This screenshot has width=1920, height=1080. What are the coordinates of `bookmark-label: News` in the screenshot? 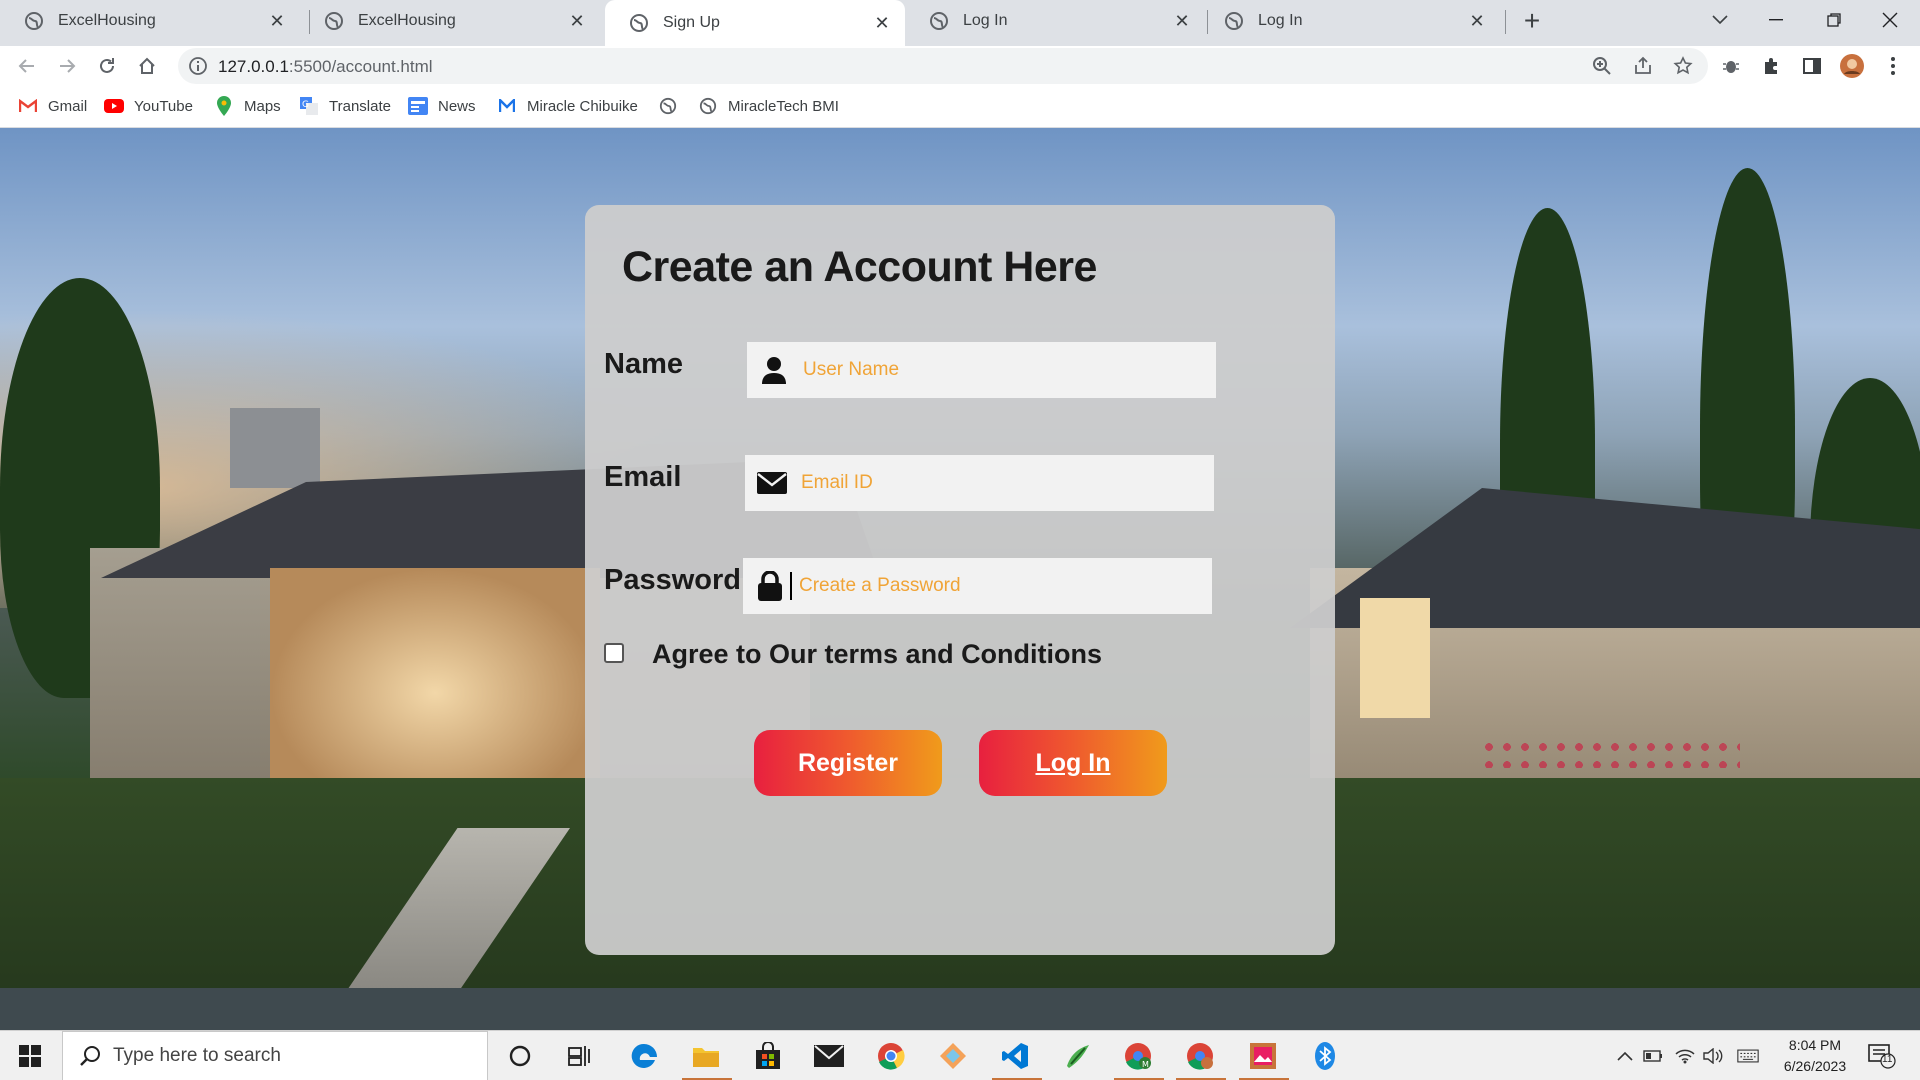 It's located at (457, 106).